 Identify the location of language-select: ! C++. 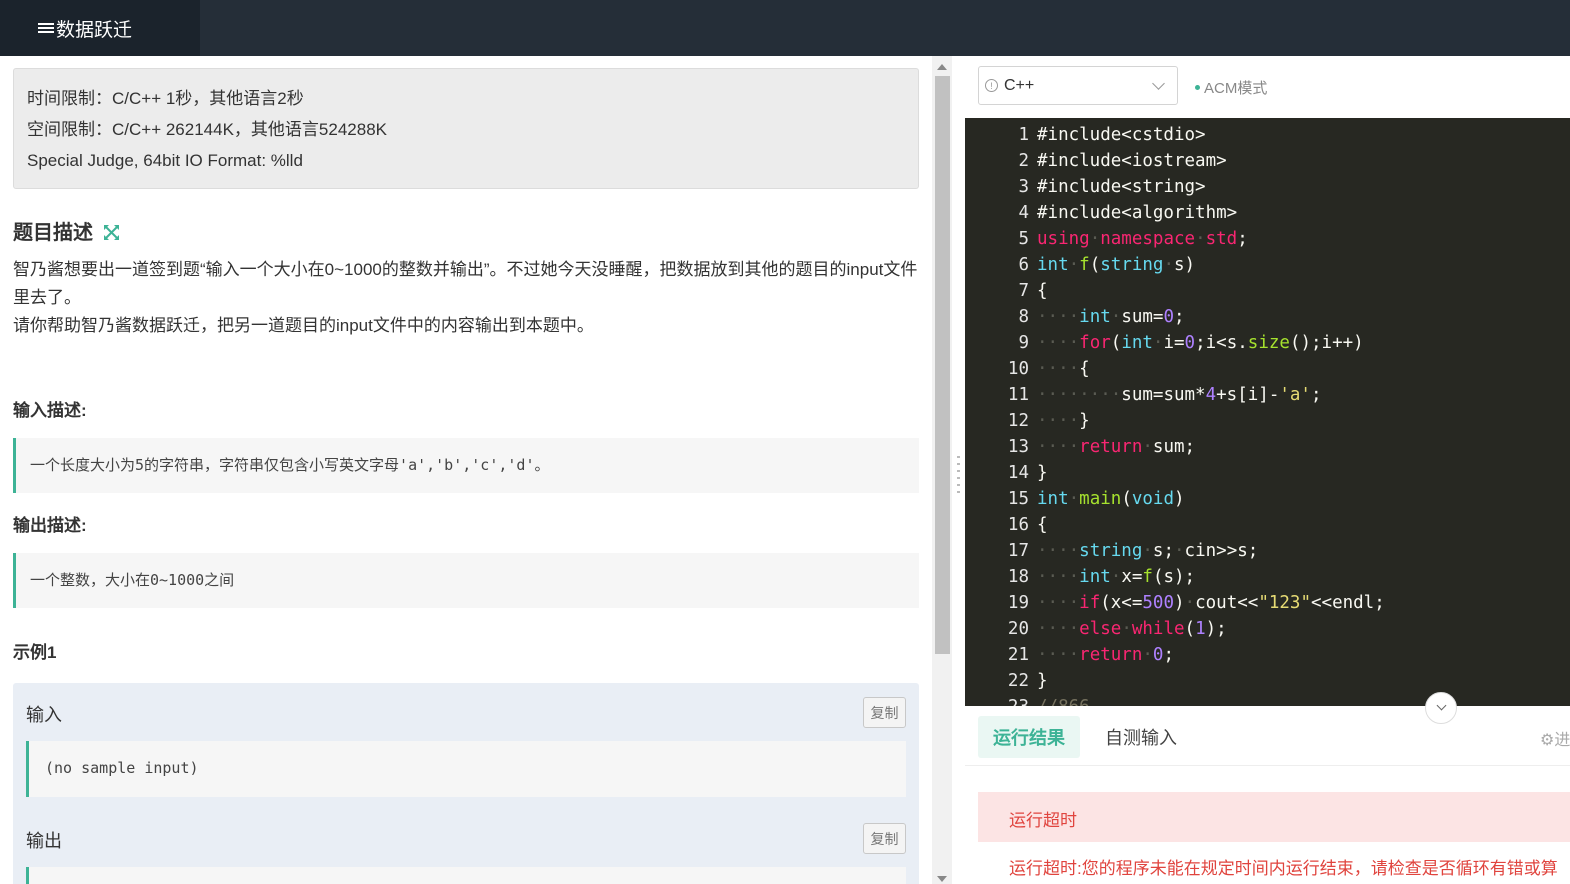
(1078, 85).